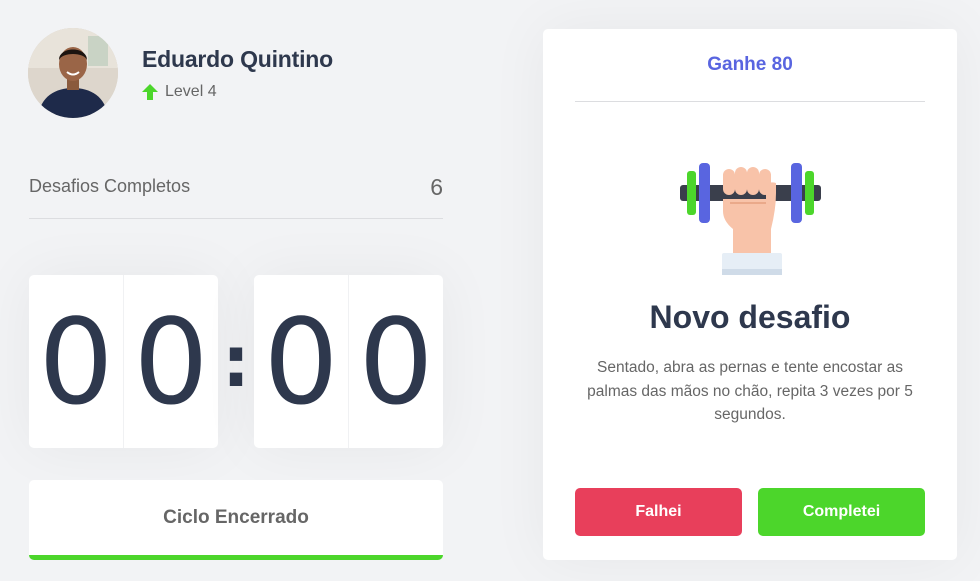 The image size is (980, 581). Describe the element at coordinates (76, 361) in the screenshot. I see `minute-digit-left: 0` at that location.